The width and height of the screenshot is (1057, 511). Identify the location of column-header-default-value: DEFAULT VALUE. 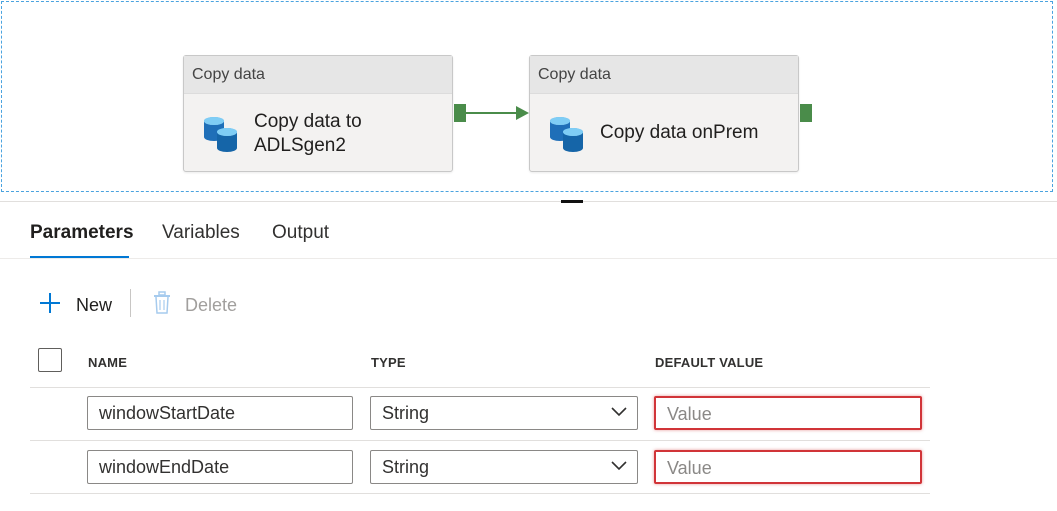
(709, 362).